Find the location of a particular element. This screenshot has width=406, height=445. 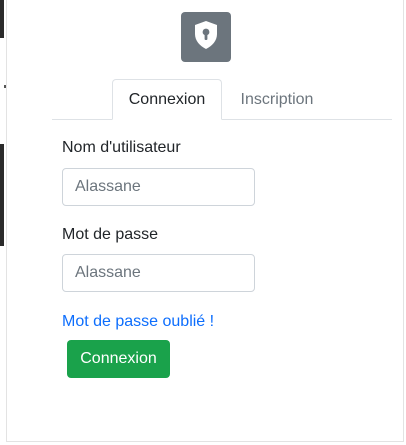

username-input is located at coordinates (158, 187).